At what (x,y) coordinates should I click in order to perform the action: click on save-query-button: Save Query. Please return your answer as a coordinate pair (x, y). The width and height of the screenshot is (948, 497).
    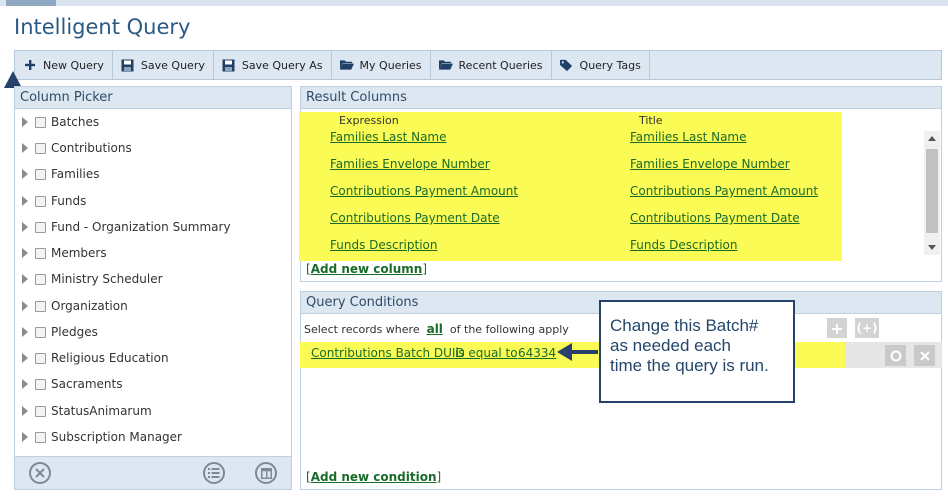
    Looking at the image, I should click on (163, 65).